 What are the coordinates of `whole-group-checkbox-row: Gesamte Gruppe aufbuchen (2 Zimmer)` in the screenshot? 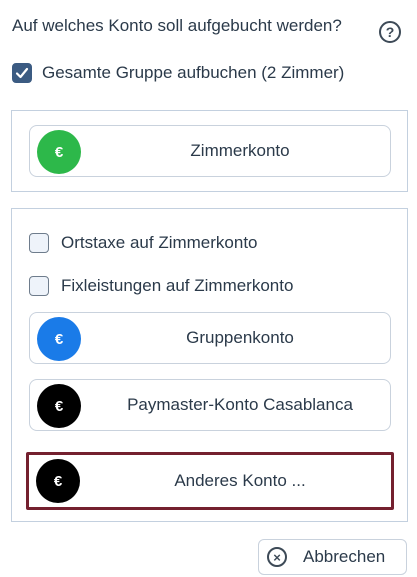 It's located at (178, 73).